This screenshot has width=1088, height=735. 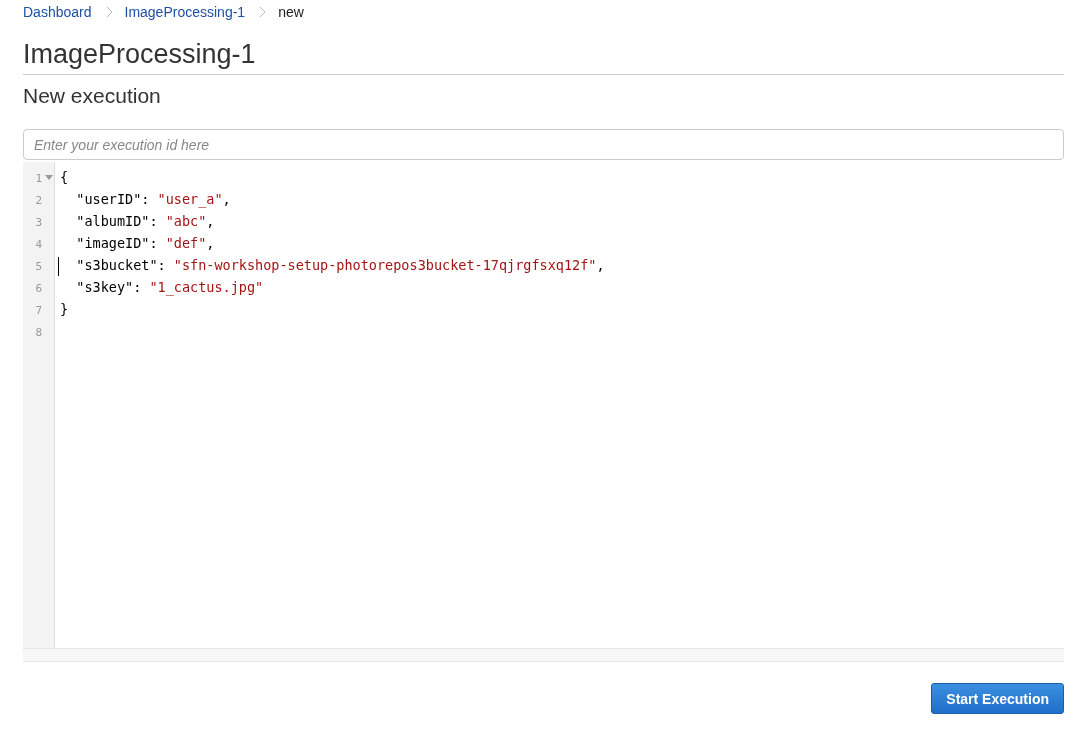 What do you see at coordinates (38, 332) in the screenshot?
I see `line-number: 8` at bounding box center [38, 332].